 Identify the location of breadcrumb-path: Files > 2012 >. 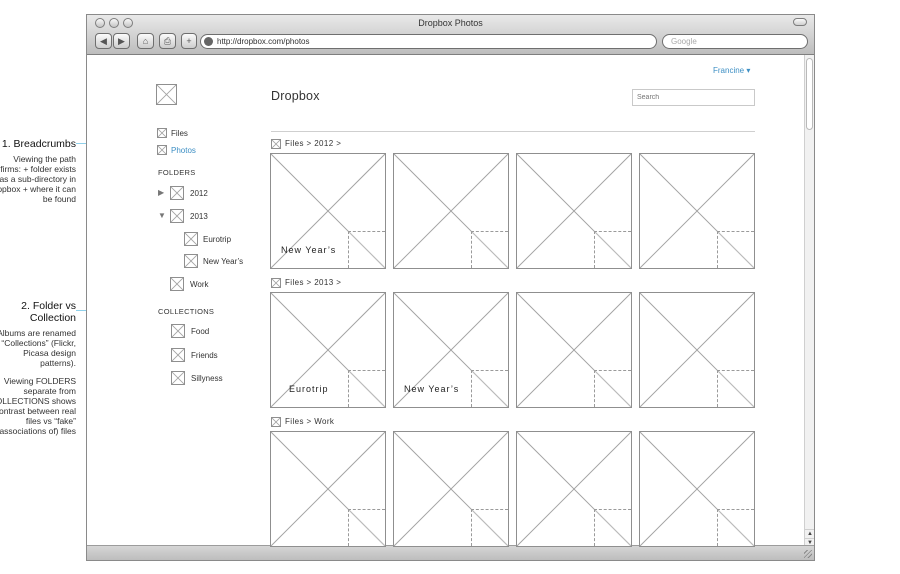
(313, 143).